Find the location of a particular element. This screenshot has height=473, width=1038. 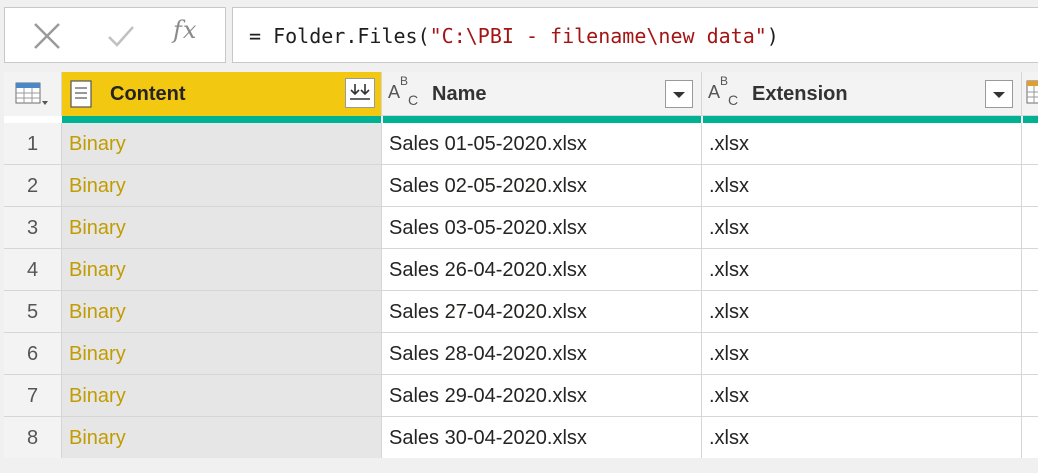

table-type-icon is located at coordinates (1032, 96).